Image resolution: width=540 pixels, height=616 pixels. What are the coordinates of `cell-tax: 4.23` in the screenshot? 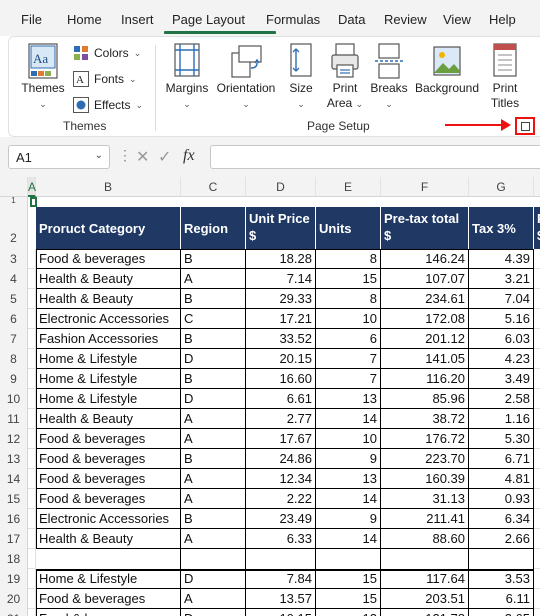 It's located at (501, 359).